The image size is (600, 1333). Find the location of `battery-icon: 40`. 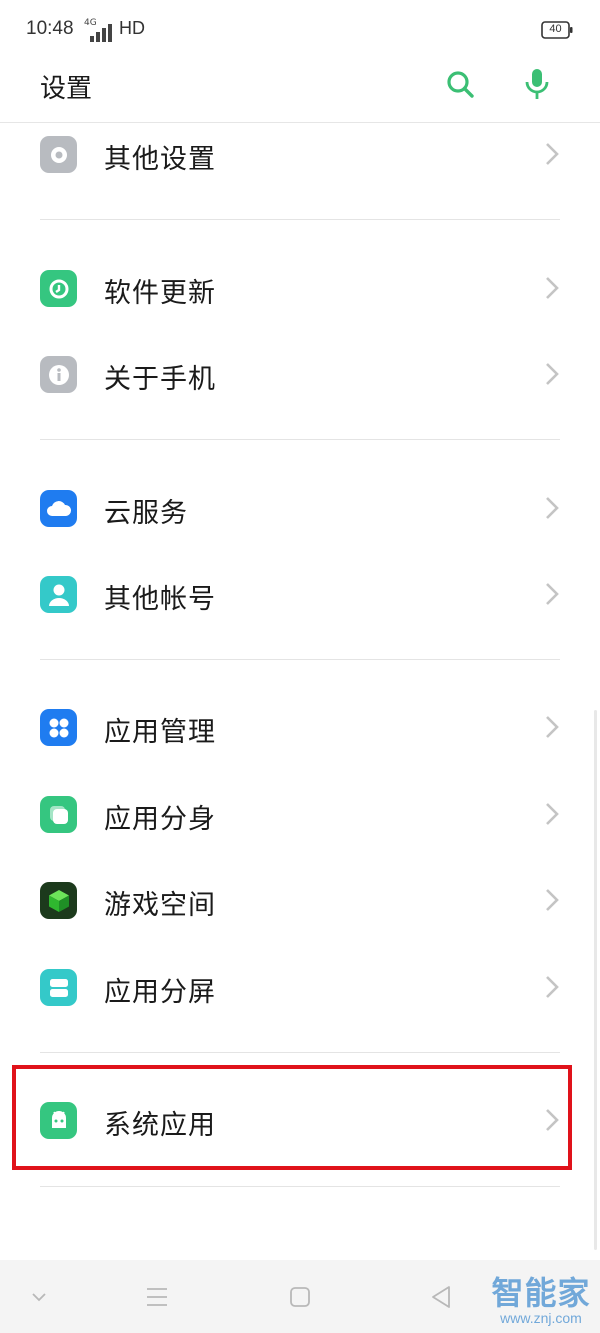

battery-icon: 40 is located at coordinates (557, 30).